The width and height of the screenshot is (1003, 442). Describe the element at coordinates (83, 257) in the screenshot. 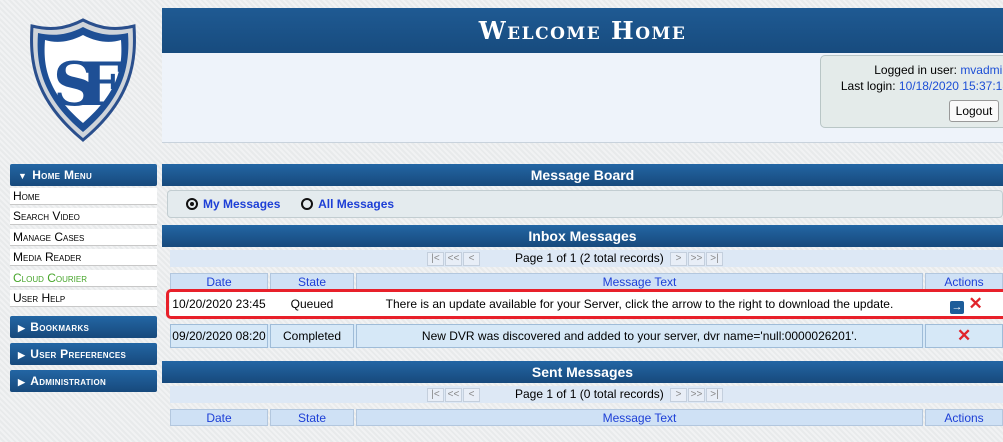

I see `sidebar-item-media-reader: Media Reader` at that location.